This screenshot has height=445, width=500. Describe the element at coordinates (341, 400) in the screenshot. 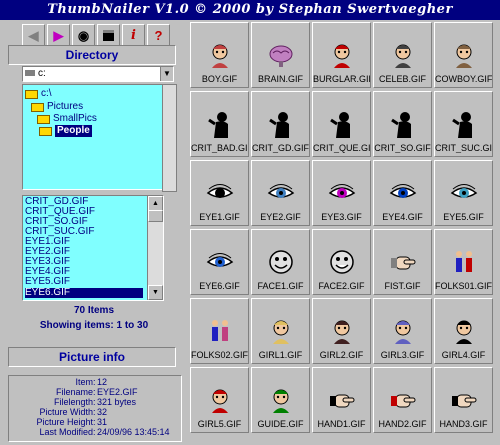

I see `thumbnail-cell: HAND1.GIF` at that location.